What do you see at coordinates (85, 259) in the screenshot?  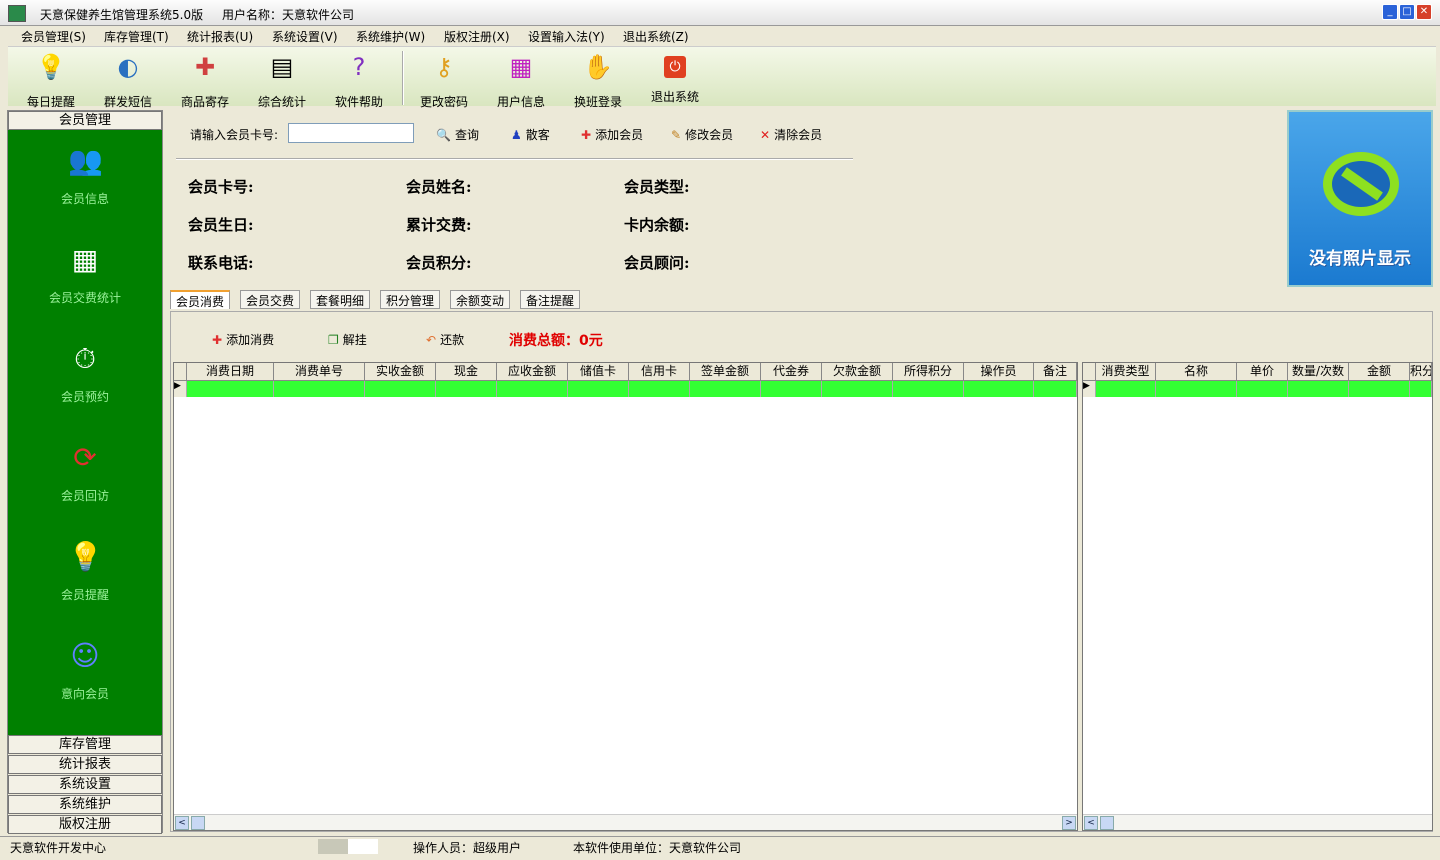 I see `chart-icon: ▦` at bounding box center [85, 259].